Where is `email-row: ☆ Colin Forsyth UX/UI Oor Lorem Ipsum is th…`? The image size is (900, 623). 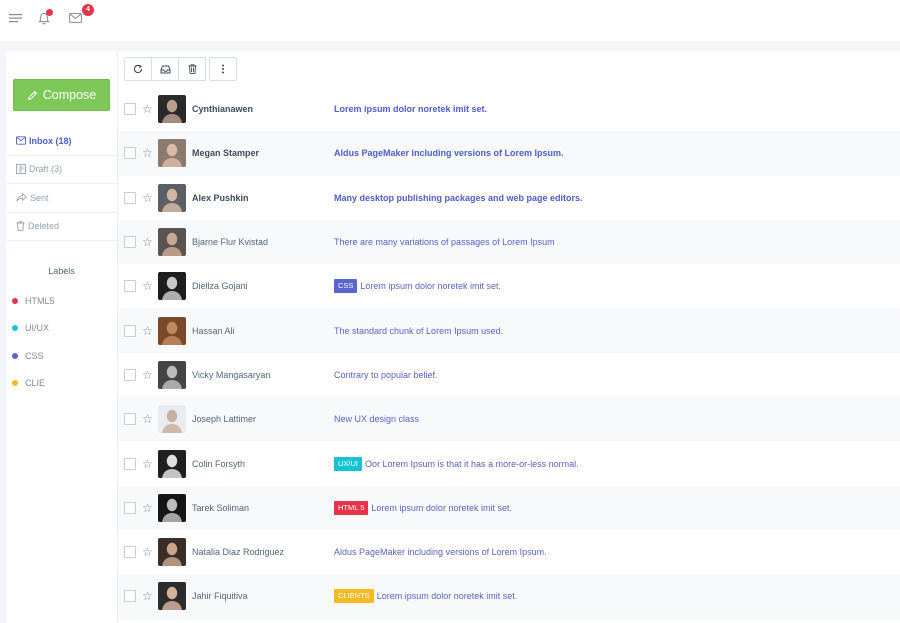
email-row: ☆ Colin Forsyth UX/UI Oor Lorem Ipsum is th… is located at coordinates (509, 463).